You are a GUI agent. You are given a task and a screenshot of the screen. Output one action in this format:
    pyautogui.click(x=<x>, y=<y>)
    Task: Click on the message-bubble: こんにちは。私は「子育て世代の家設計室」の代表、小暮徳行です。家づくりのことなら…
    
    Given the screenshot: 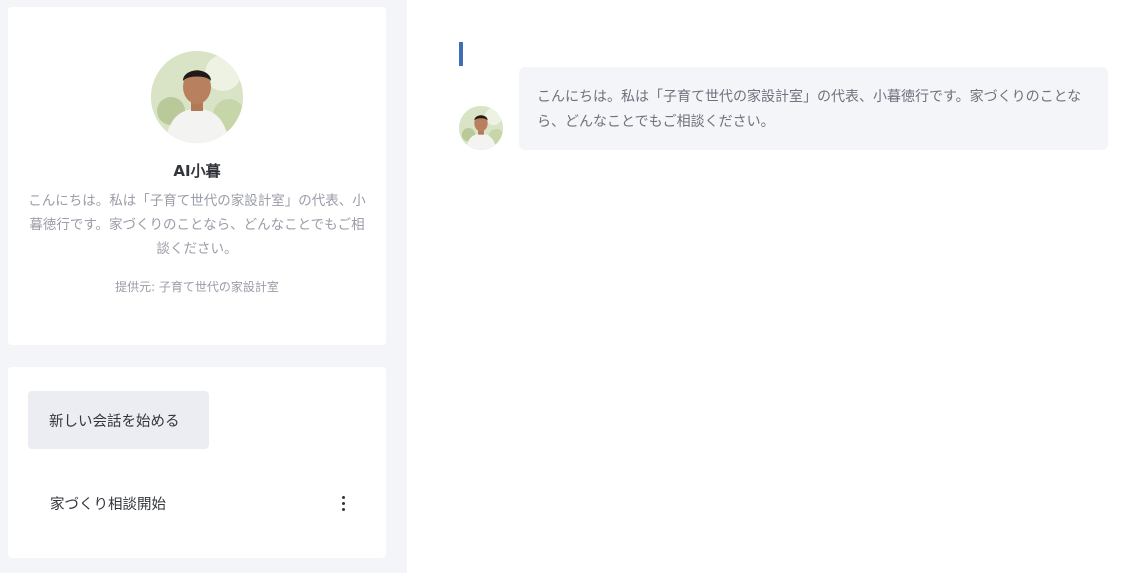 What is the action you would take?
    pyautogui.click(x=813, y=108)
    